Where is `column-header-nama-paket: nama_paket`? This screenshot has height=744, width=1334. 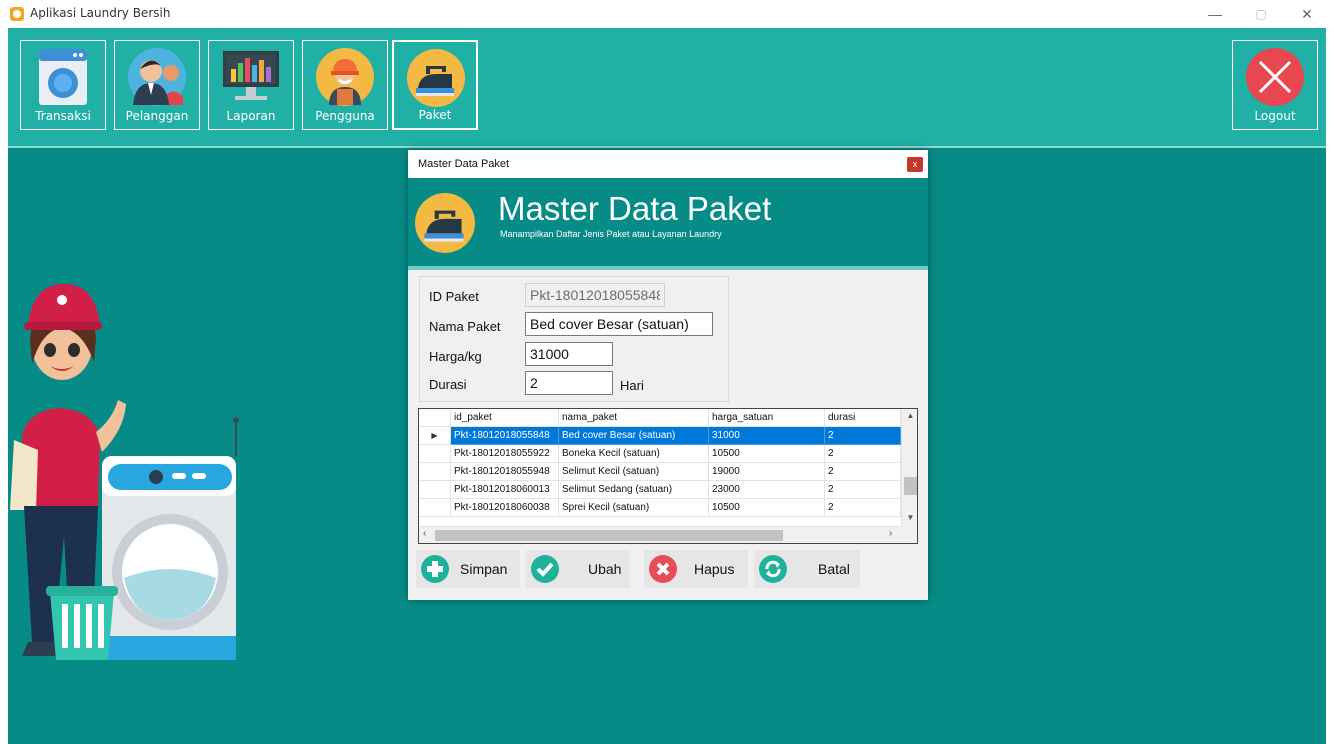 column-header-nama-paket: nama_paket is located at coordinates (634, 418).